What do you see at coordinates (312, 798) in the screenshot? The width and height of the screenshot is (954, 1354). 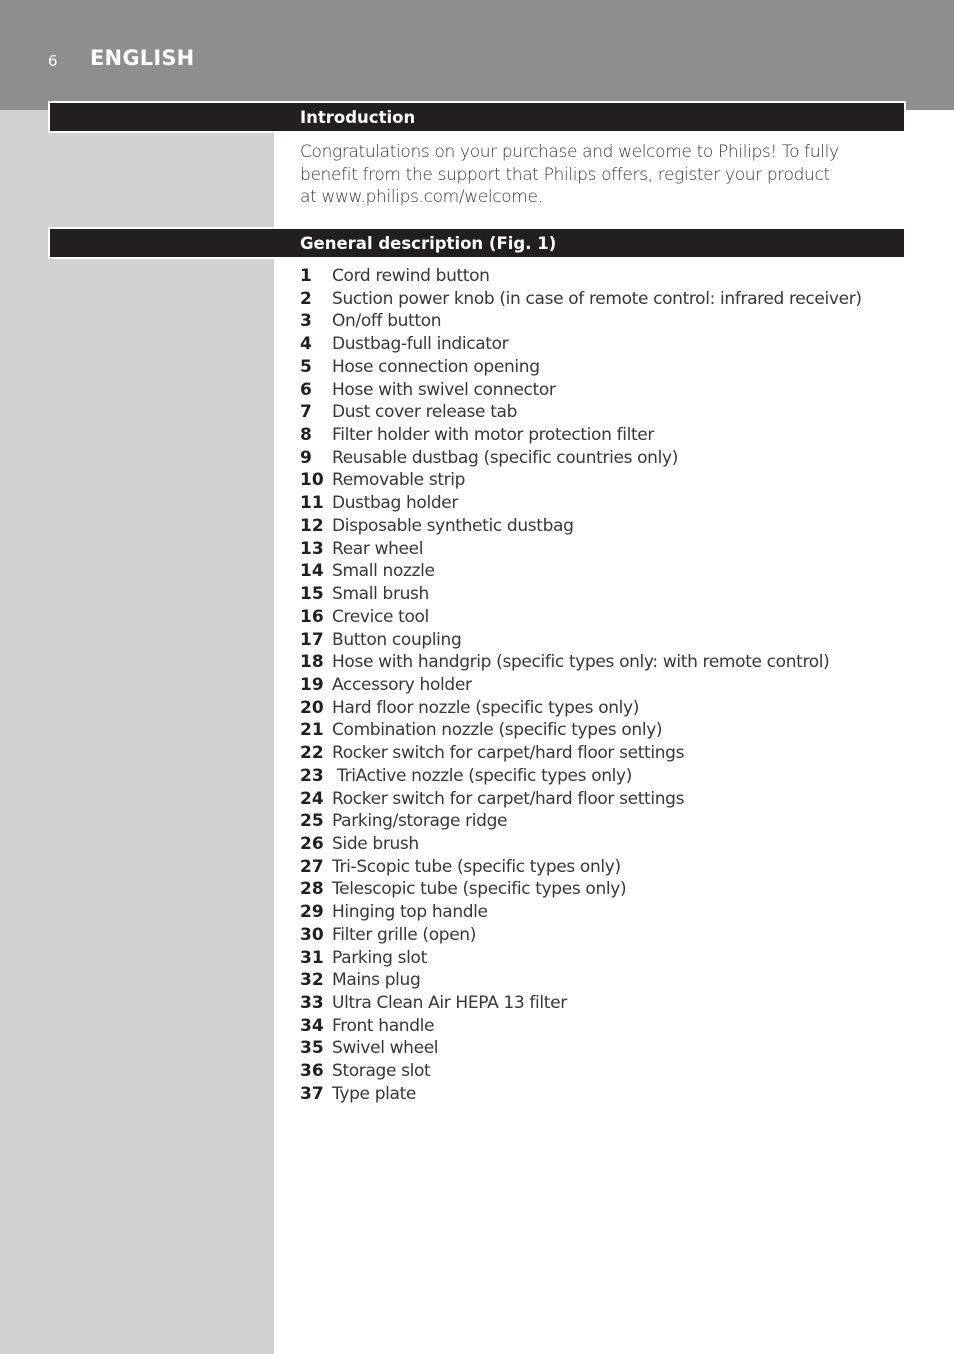 I see `part-number: 24` at bounding box center [312, 798].